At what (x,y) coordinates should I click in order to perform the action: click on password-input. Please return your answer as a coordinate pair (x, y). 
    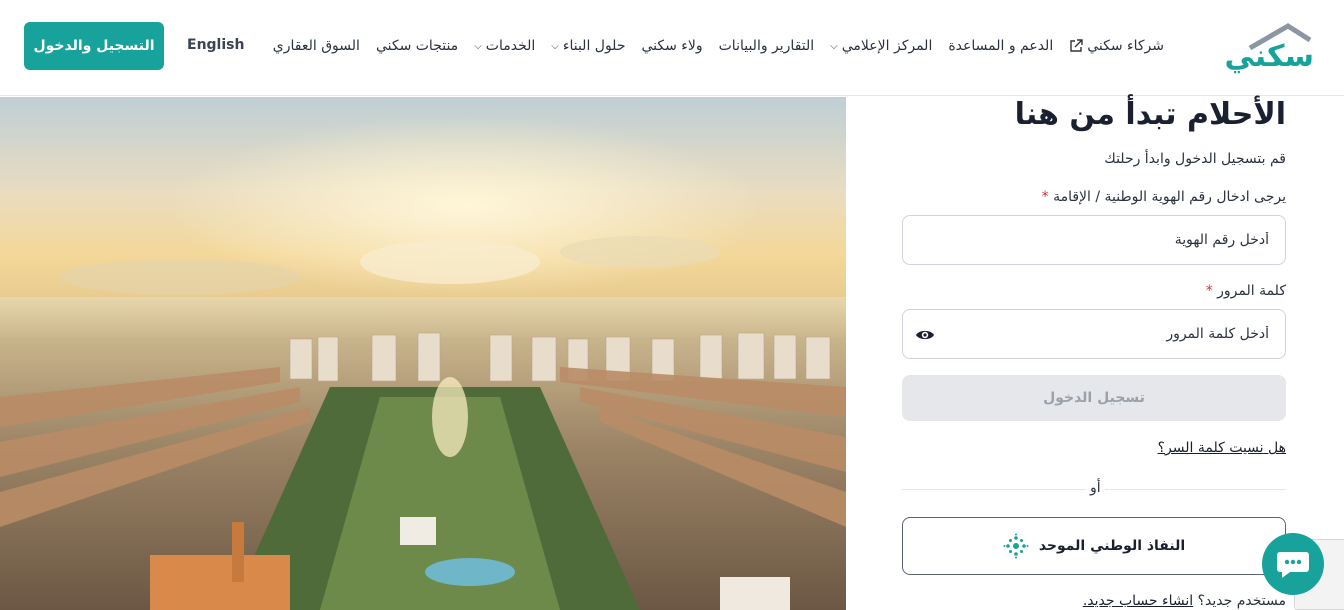
    Looking at the image, I should click on (1094, 334).